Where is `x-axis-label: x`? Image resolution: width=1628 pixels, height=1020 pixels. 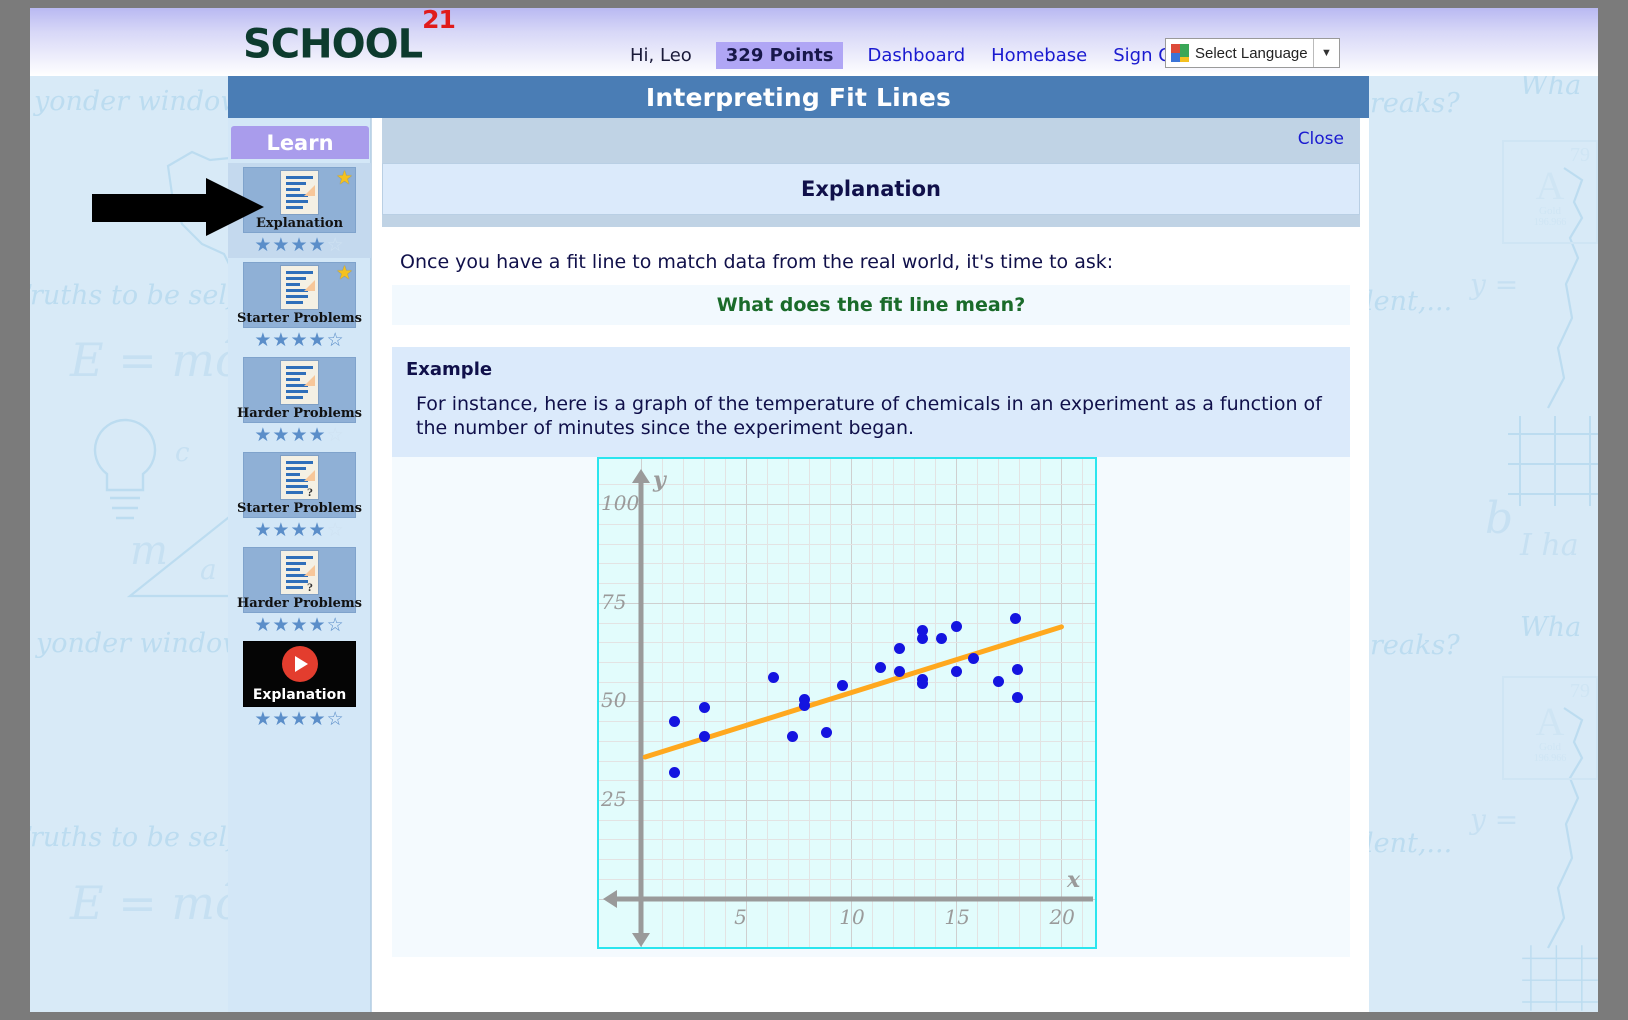
x-axis-label: x is located at coordinates (1074, 879).